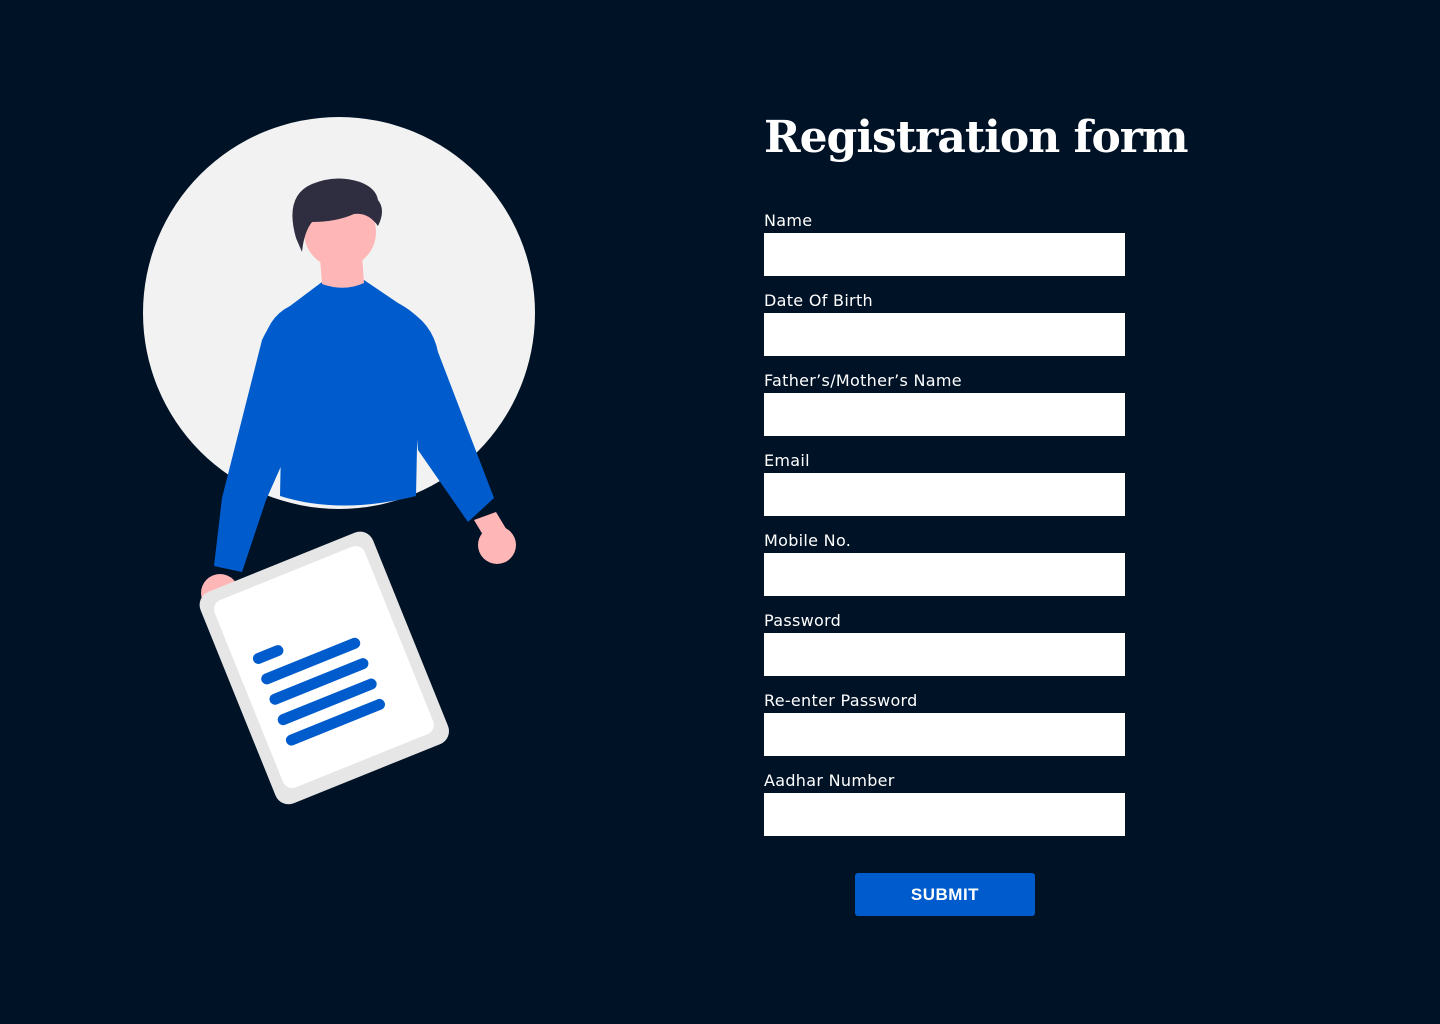  What do you see at coordinates (788, 220) in the screenshot?
I see `name-label: Name` at bounding box center [788, 220].